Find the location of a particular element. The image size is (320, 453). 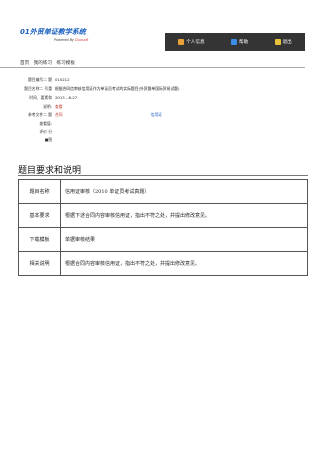

toolbar-help: 帮助 is located at coordinates (239, 42).